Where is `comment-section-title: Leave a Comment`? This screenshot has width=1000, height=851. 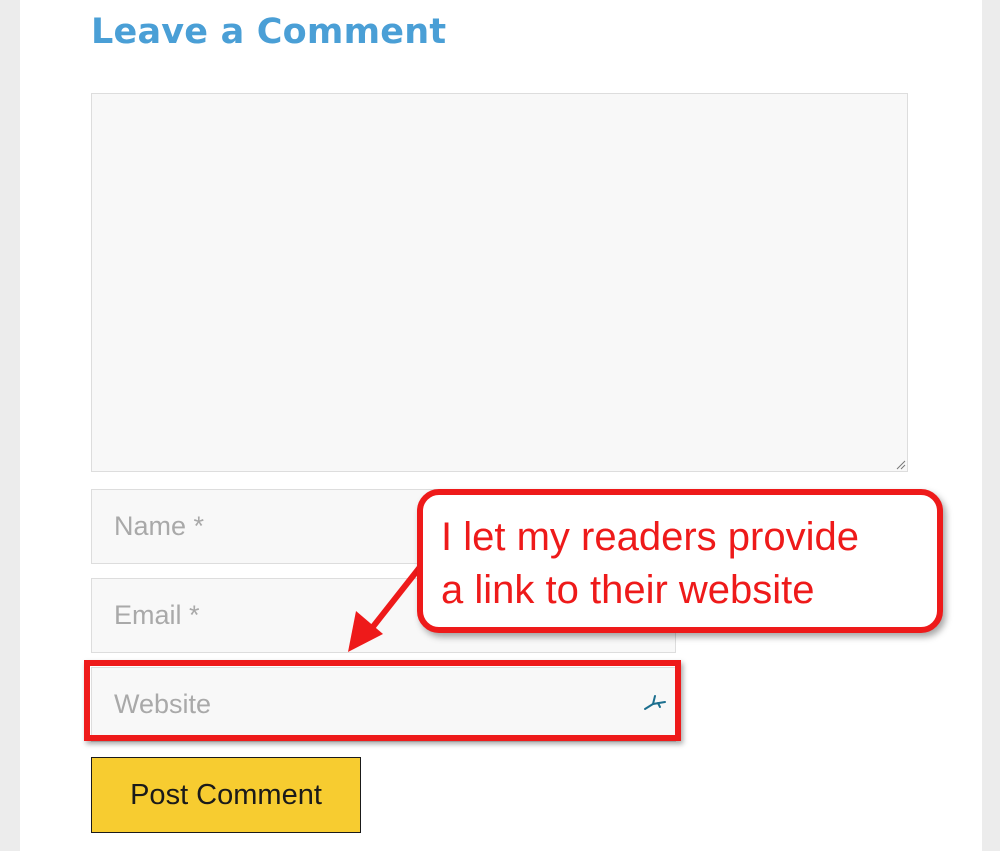
comment-section-title: Leave a Comment is located at coordinates (269, 32).